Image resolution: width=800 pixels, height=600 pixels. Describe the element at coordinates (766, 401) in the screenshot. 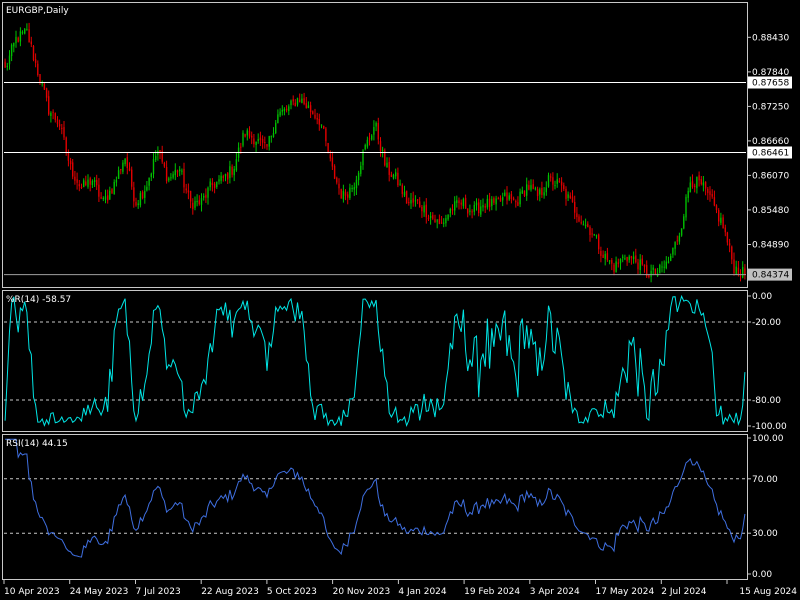

I see `williams-tick-label: -80.00` at that location.